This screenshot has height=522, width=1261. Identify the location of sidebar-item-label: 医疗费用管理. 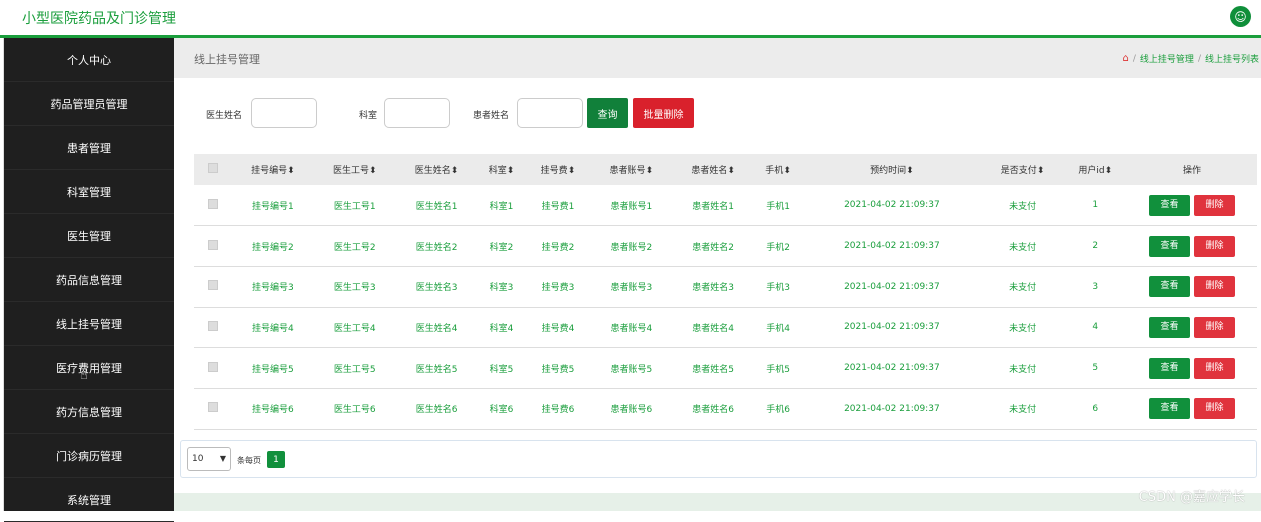
(89, 368).